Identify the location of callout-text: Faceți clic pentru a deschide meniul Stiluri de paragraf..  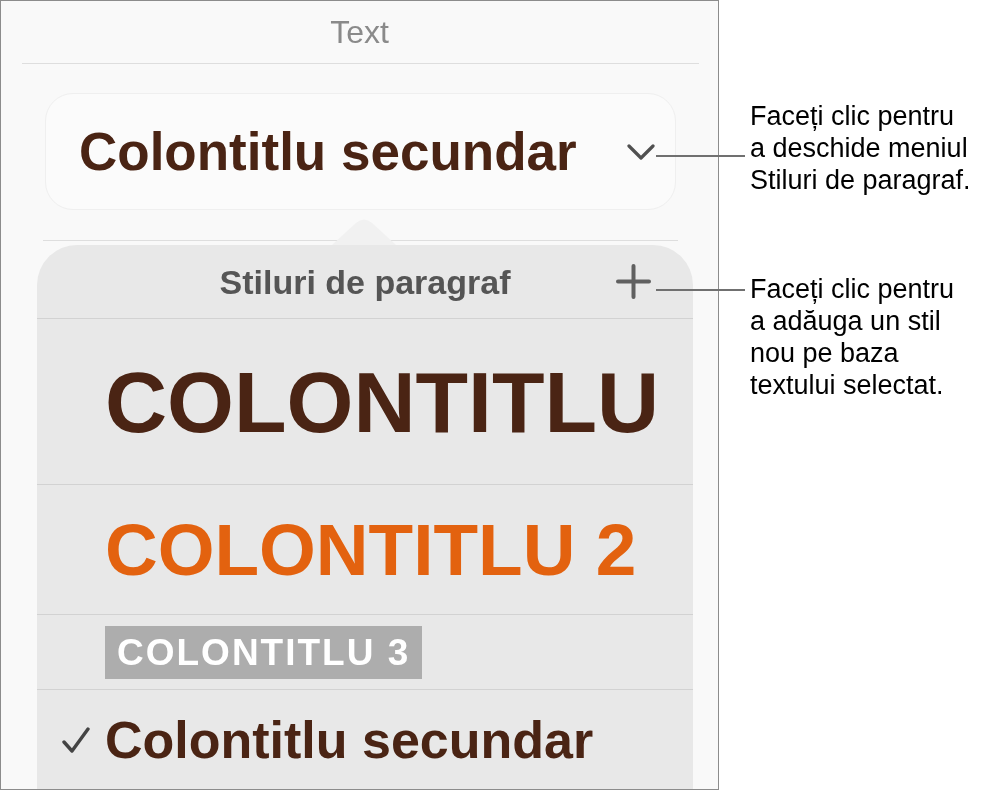
(860, 148).